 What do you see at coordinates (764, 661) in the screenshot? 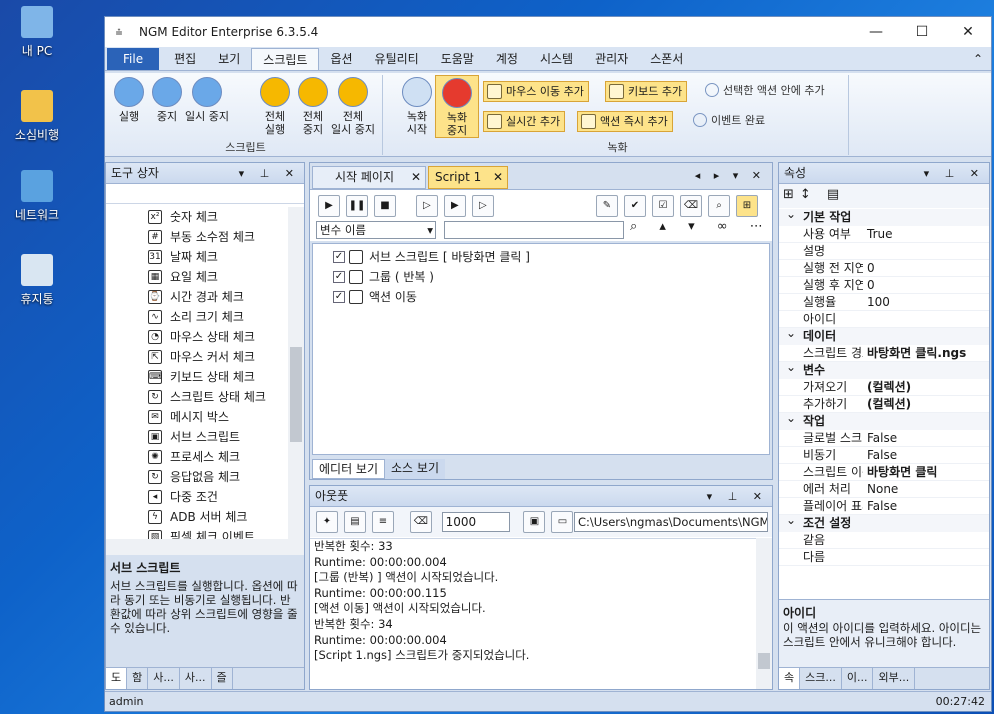
I see `scroll-thumb` at bounding box center [764, 661].